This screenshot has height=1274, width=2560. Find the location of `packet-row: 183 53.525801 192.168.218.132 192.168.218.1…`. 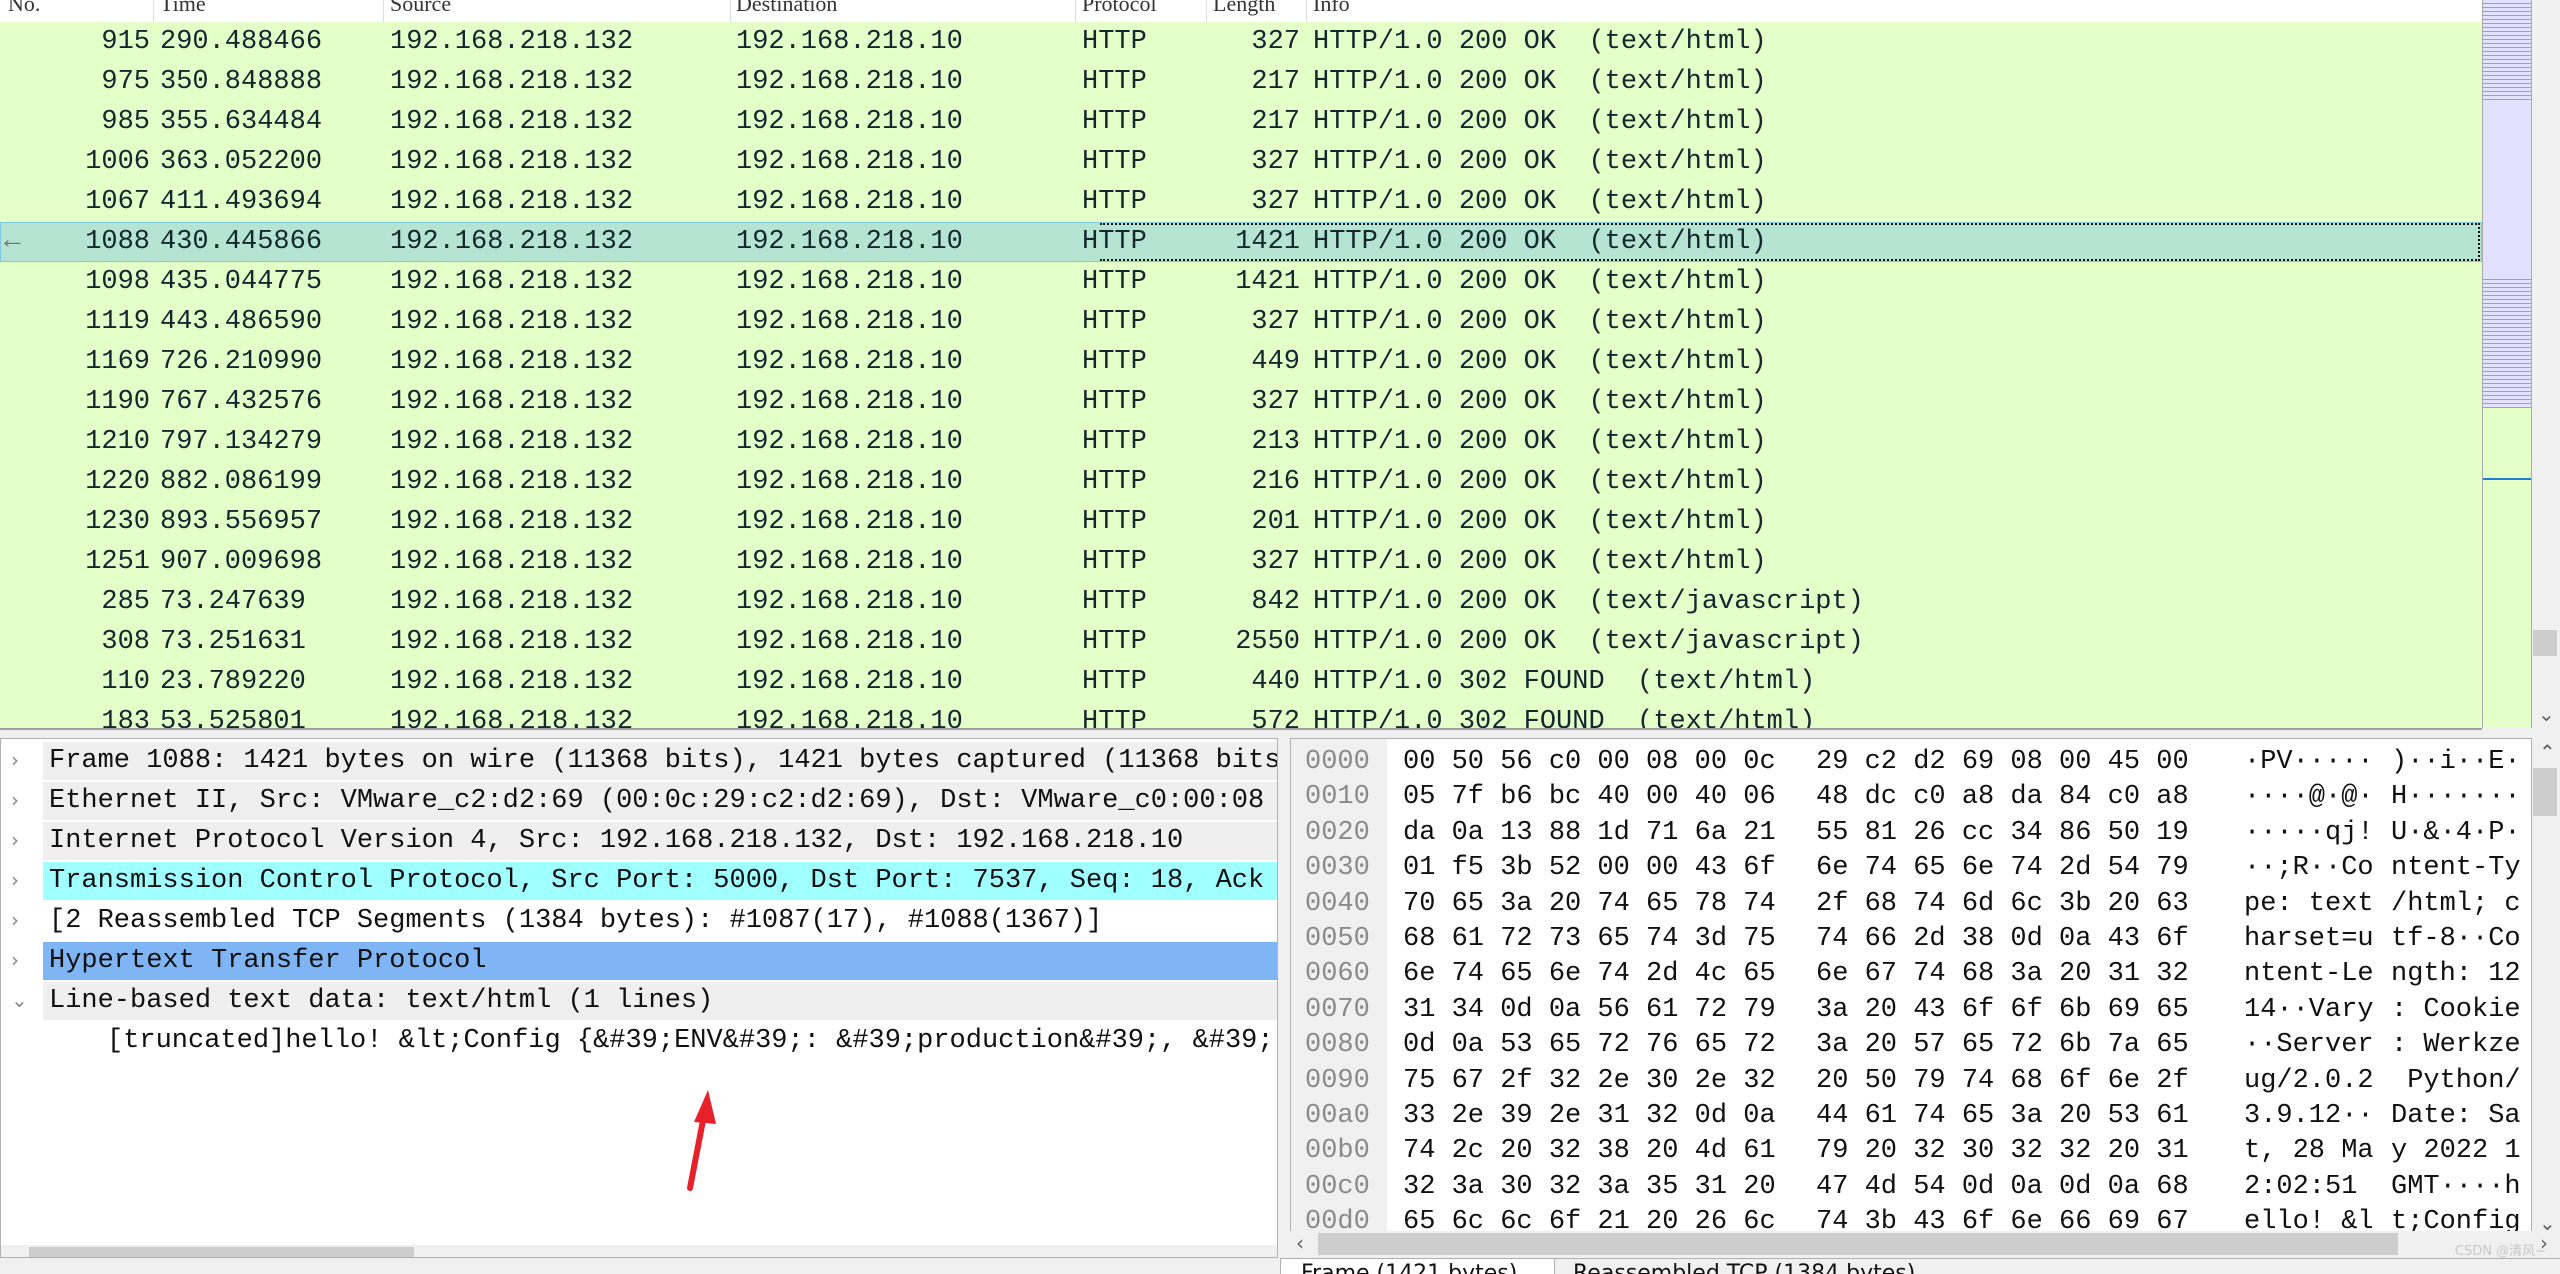

packet-row: 183 53.525801 192.168.218.132 192.168.218.1… is located at coordinates (1241, 715).